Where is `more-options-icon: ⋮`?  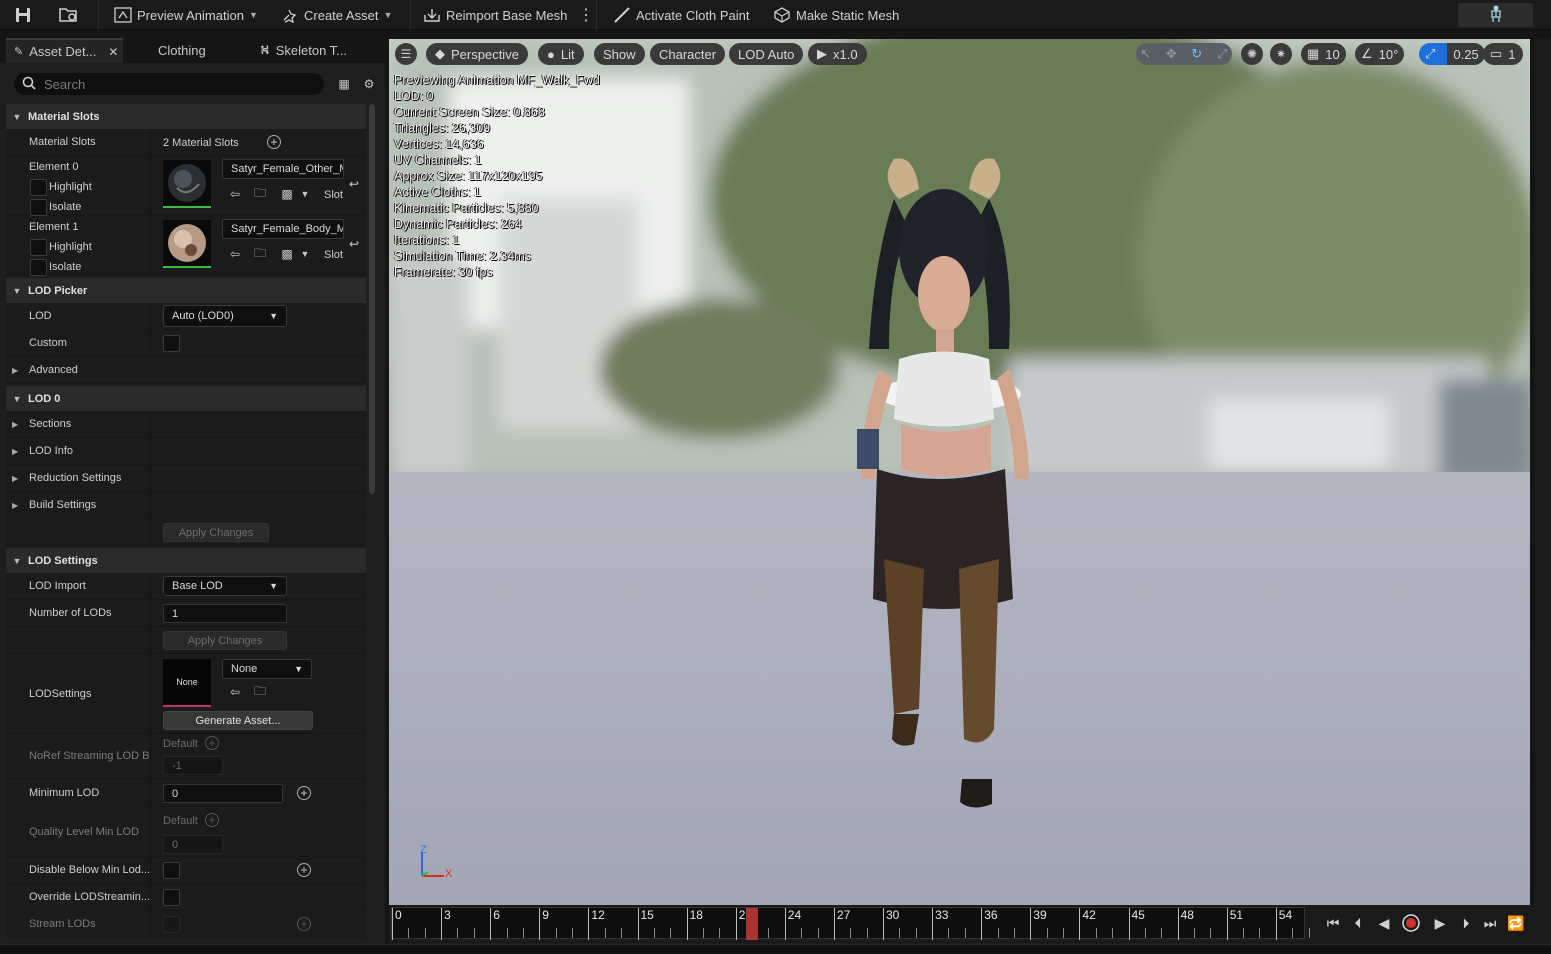 more-options-icon: ⋮ is located at coordinates (586, 15).